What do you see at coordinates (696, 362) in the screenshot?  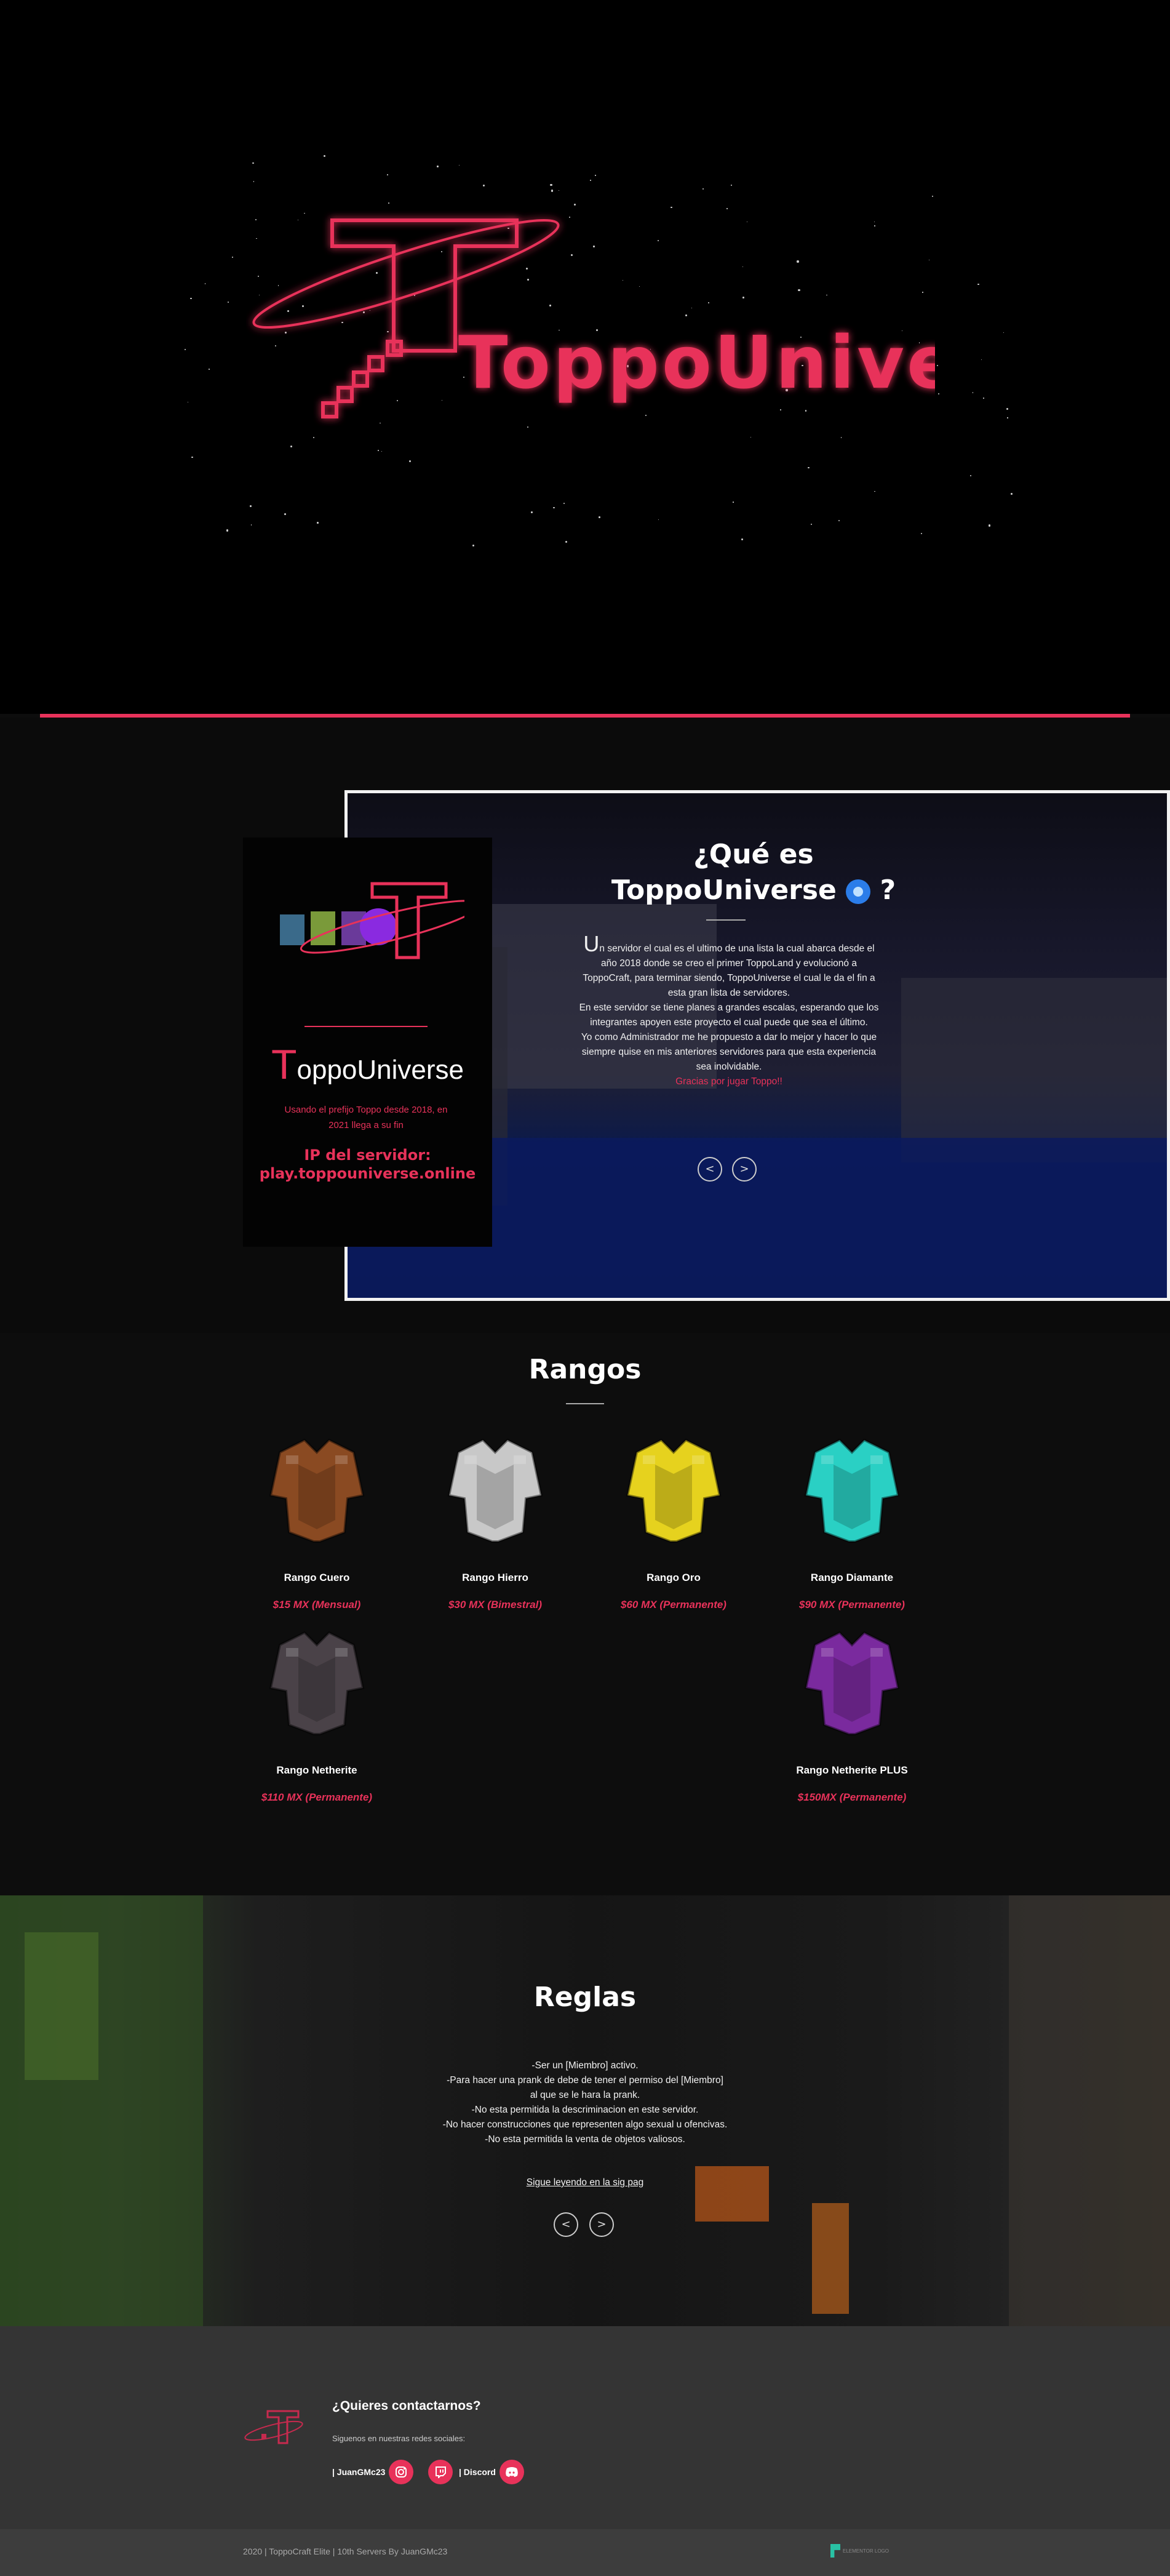 I see `hero-logo-wordmark: ToppoUniverse` at bounding box center [696, 362].